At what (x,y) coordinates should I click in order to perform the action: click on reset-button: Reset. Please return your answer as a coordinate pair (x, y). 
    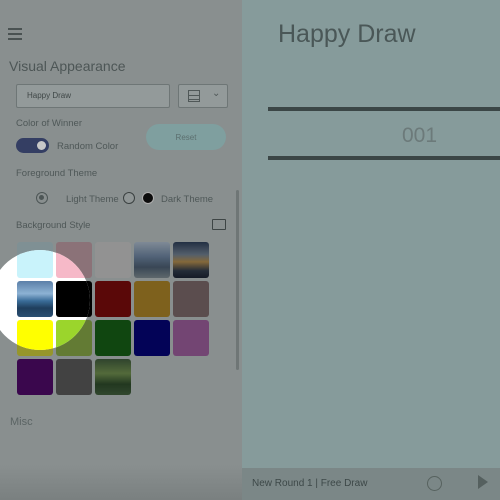
    Looking at the image, I should click on (186, 137).